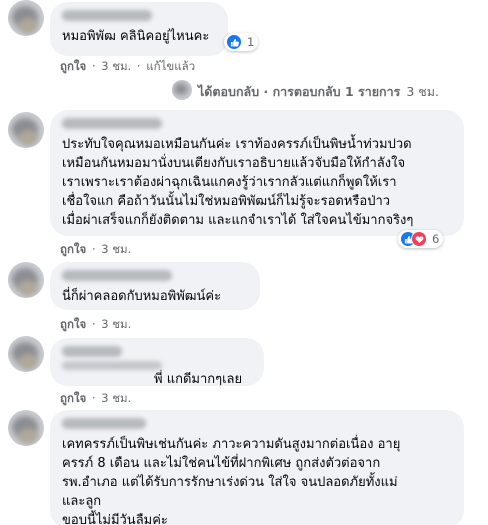 This screenshot has height=525, width=488. I want to click on view-replies: ได้ตอบกลับ · การตอบกลับ 1 รายการ 3 ชม., so click(318, 92).